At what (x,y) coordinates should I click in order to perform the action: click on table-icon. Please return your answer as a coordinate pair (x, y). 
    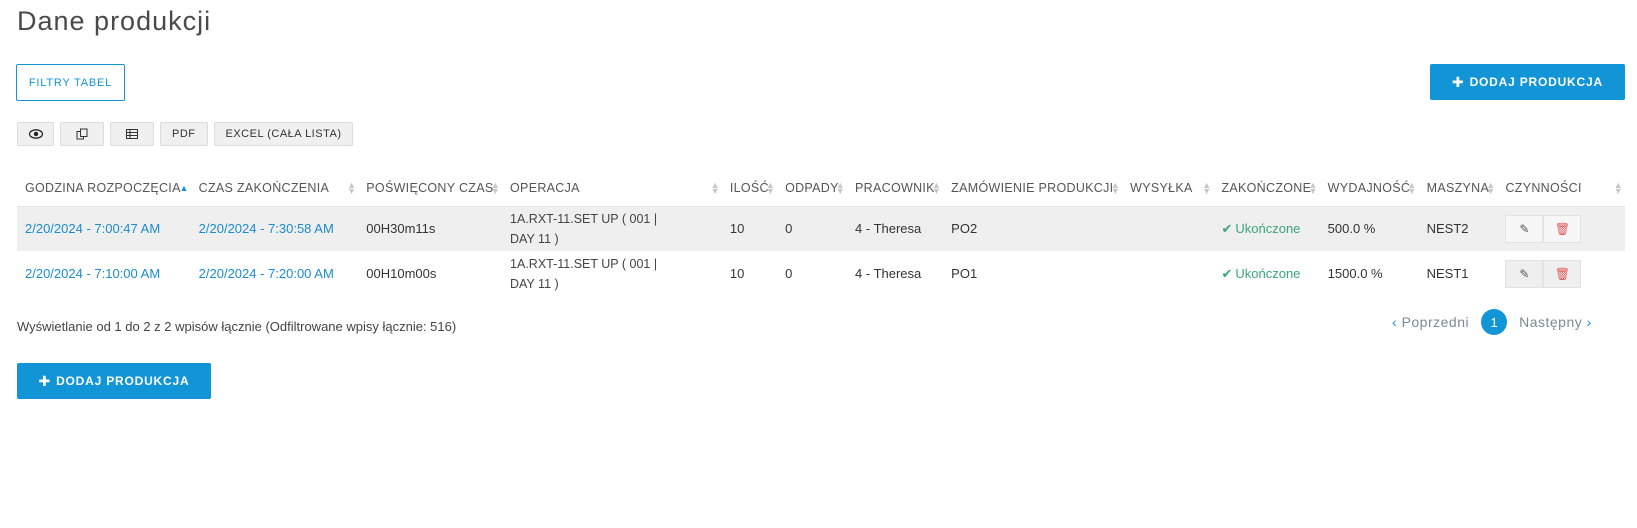
    Looking at the image, I should click on (132, 134).